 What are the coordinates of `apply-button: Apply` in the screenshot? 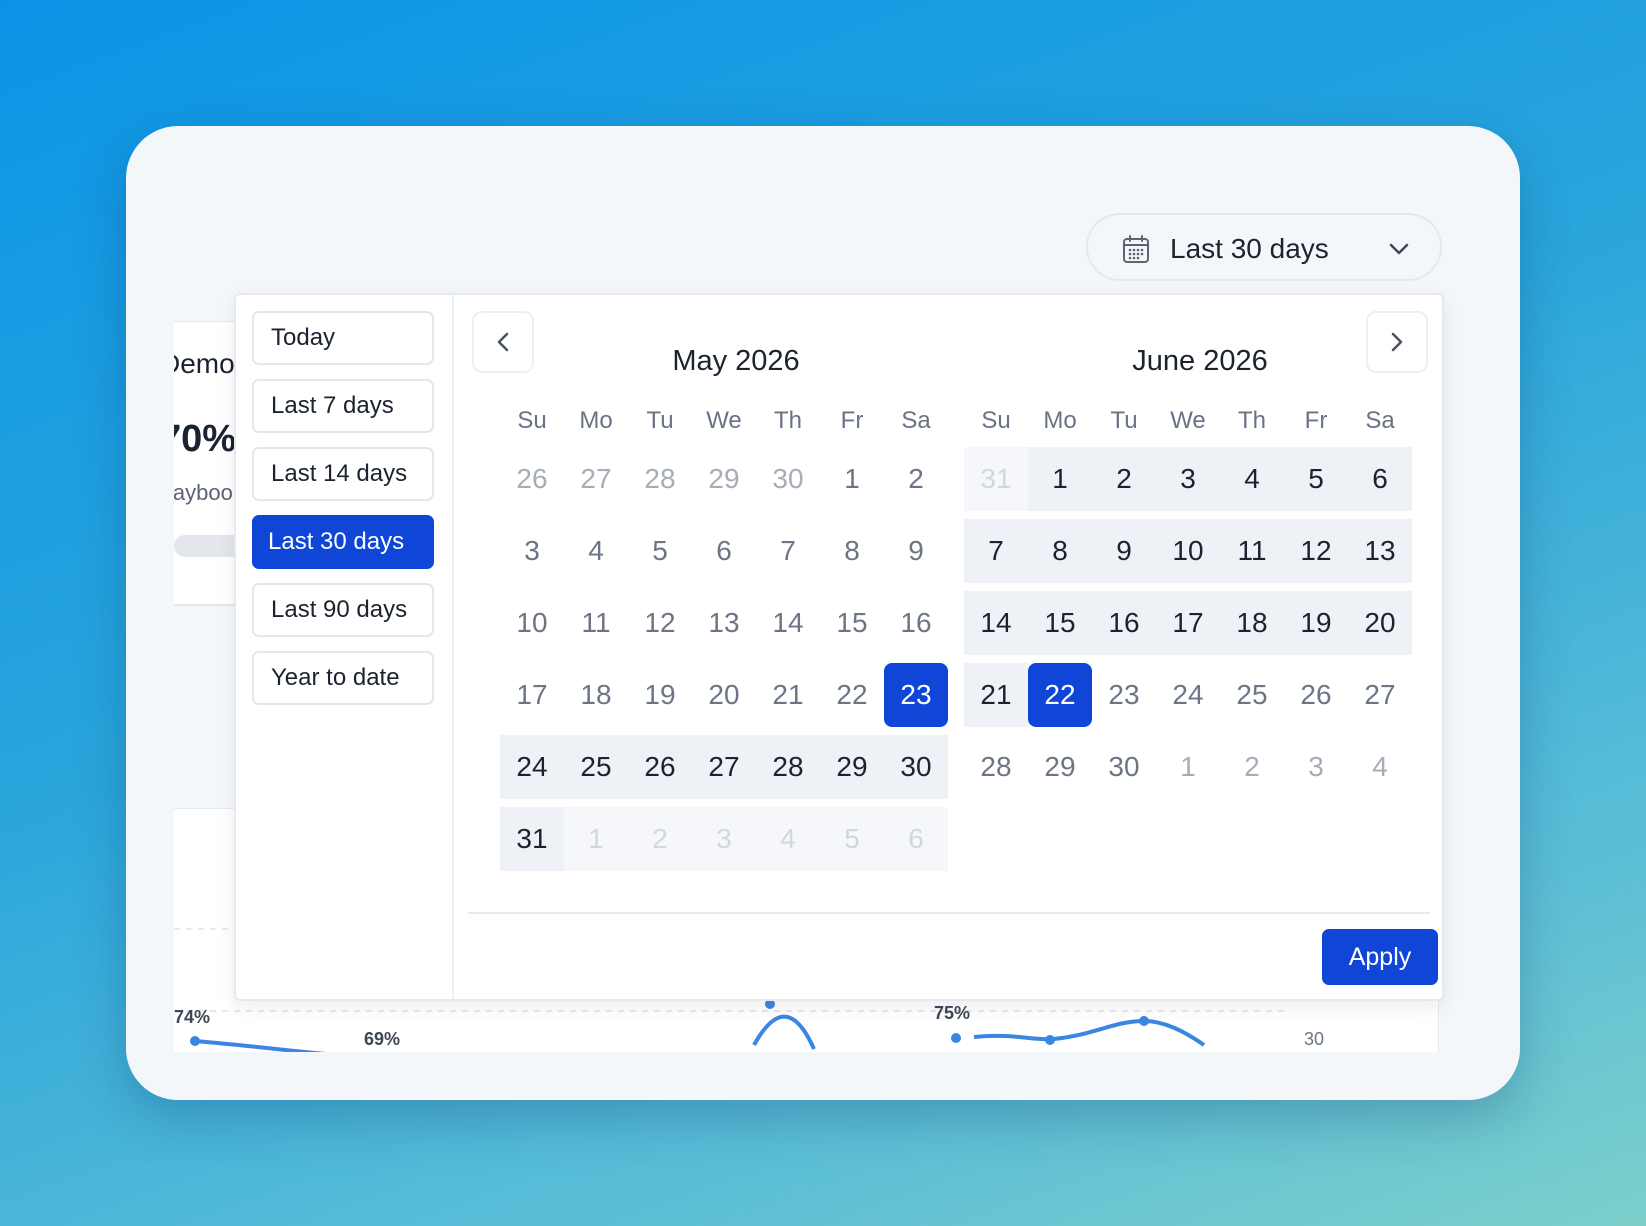 It's located at (1380, 957).